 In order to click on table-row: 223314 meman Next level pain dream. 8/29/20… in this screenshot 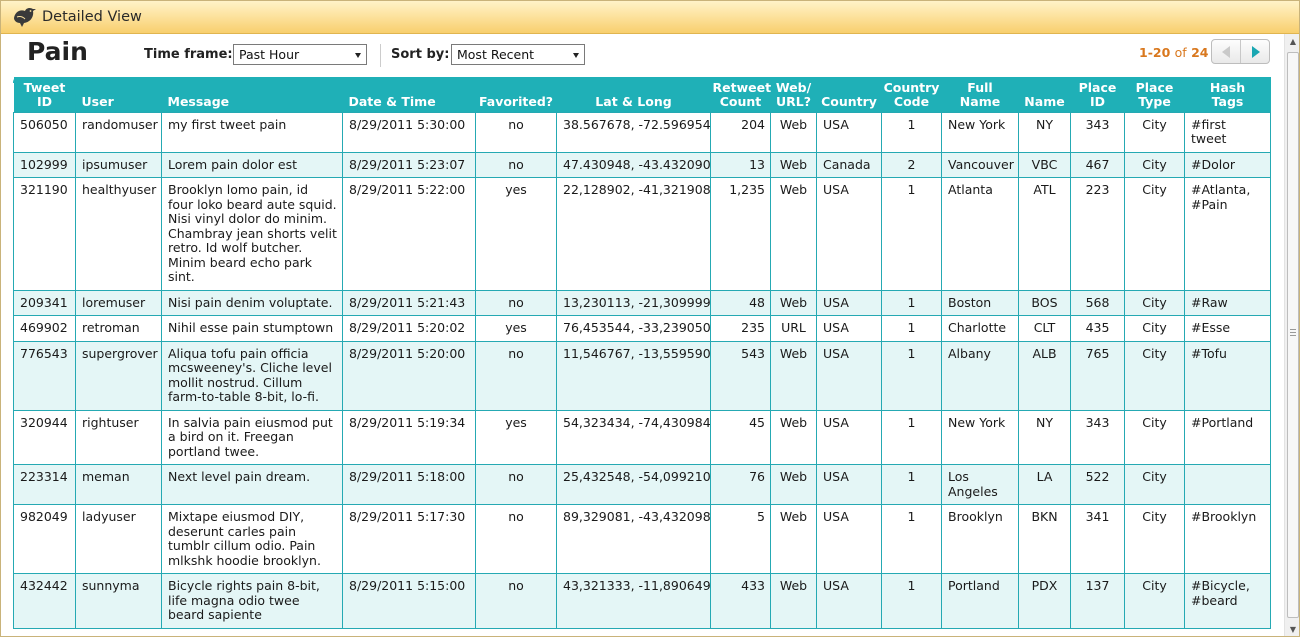, I will do `click(642, 484)`.